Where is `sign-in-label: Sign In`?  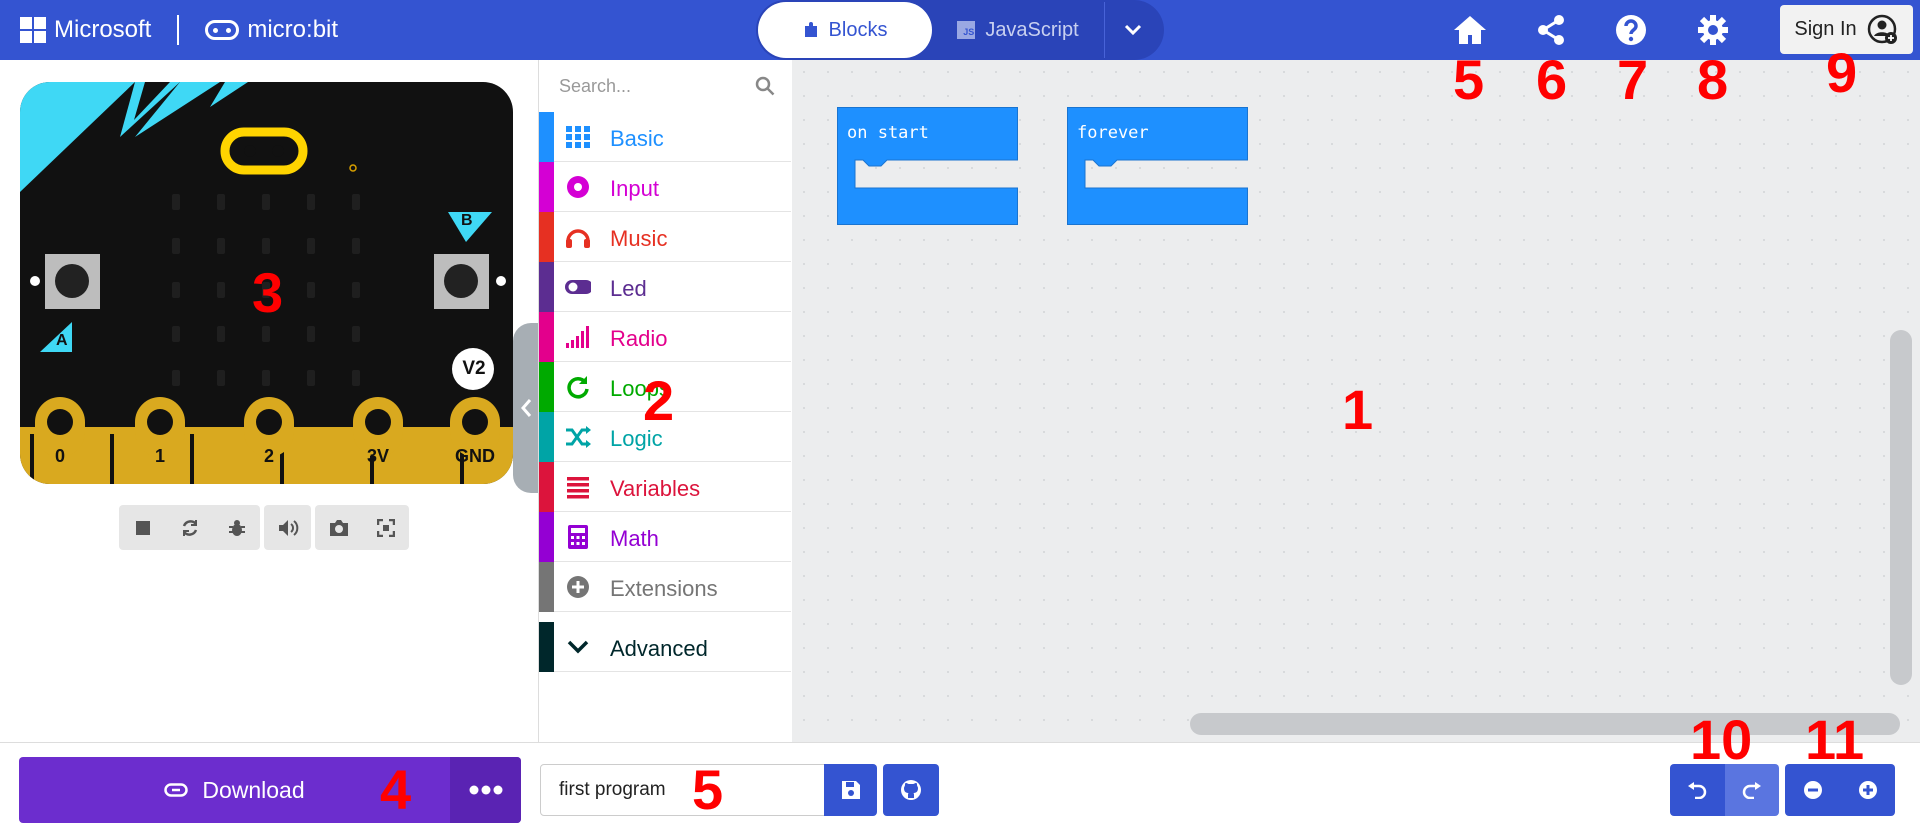 sign-in-label: Sign In is located at coordinates (1825, 29).